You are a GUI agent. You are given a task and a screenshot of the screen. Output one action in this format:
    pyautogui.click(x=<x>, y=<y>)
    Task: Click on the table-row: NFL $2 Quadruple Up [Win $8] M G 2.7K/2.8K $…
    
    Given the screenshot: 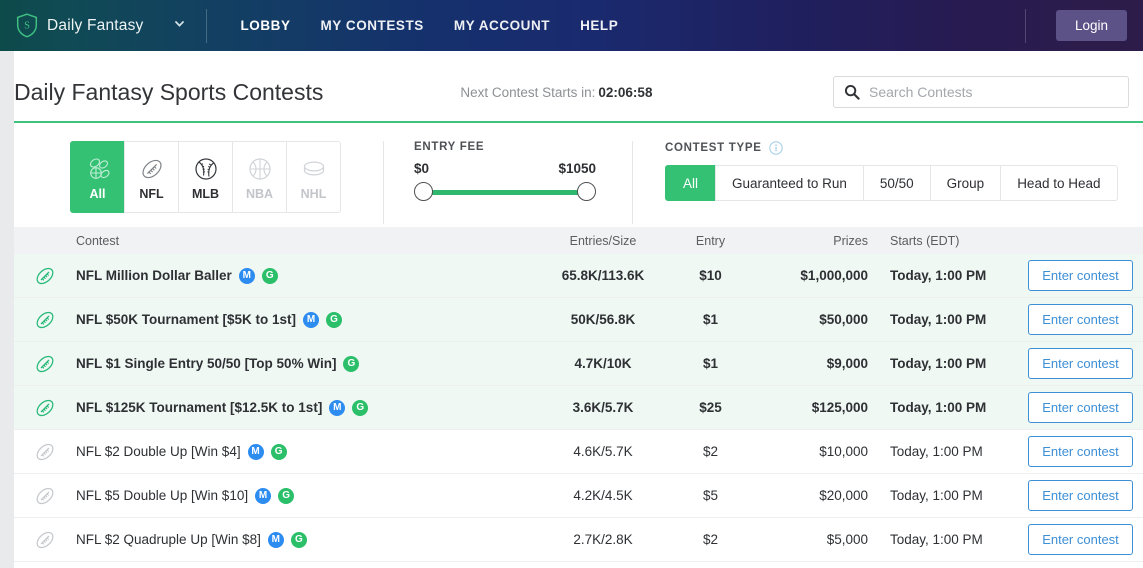 What is the action you would take?
    pyautogui.click(x=578, y=540)
    